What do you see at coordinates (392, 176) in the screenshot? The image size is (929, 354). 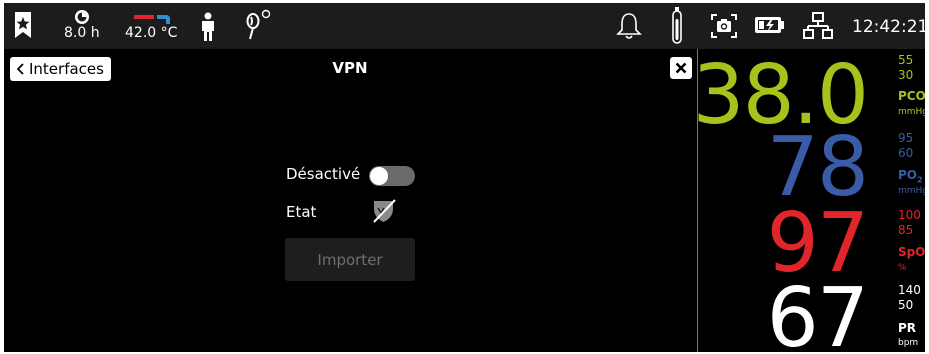 I see `vpn-toggle` at bounding box center [392, 176].